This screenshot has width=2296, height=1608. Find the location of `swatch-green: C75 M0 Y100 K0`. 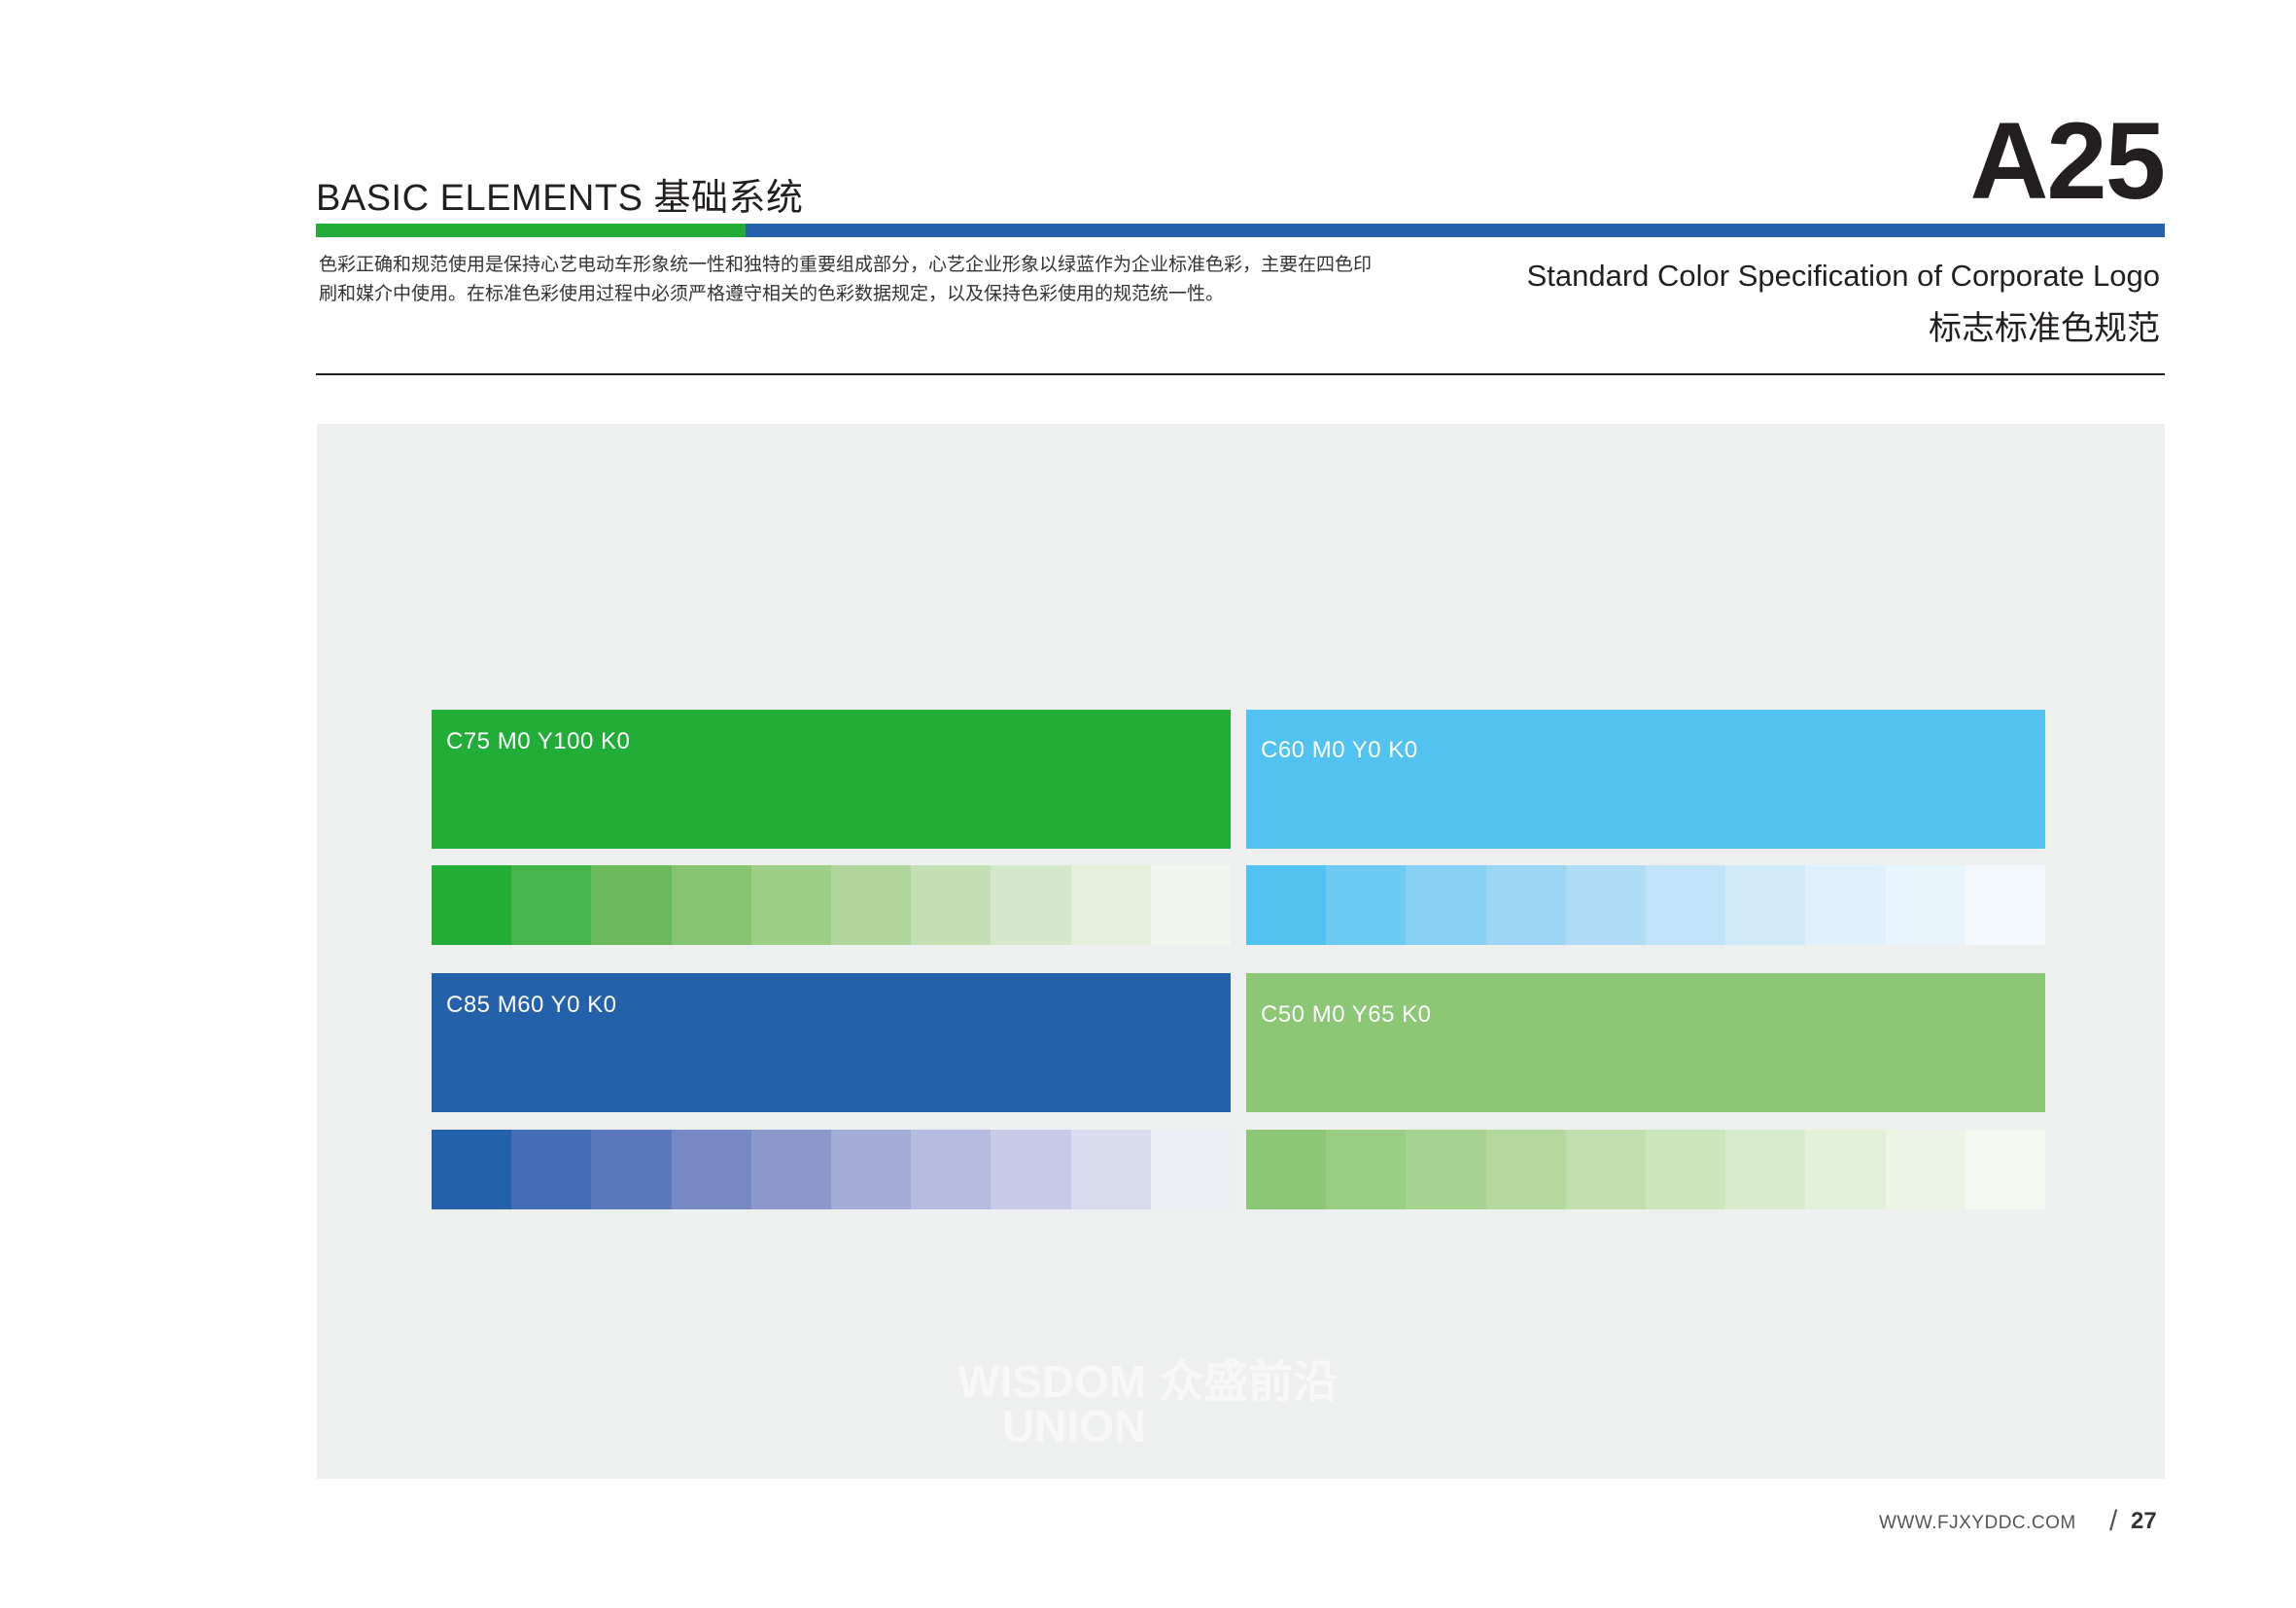

swatch-green: C75 M0 Y100 K0 is located at coordinates (831, 779).